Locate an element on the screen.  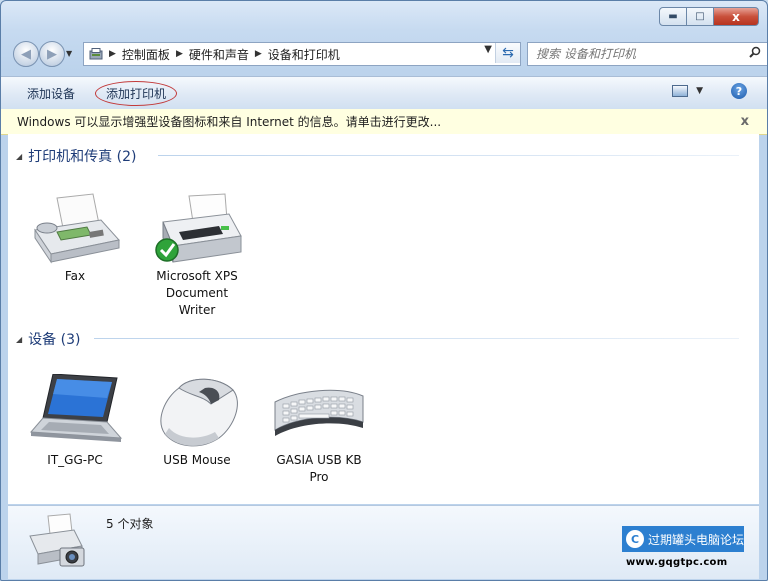
refresh-button: ⇆ is located at coordinates (507, 53).